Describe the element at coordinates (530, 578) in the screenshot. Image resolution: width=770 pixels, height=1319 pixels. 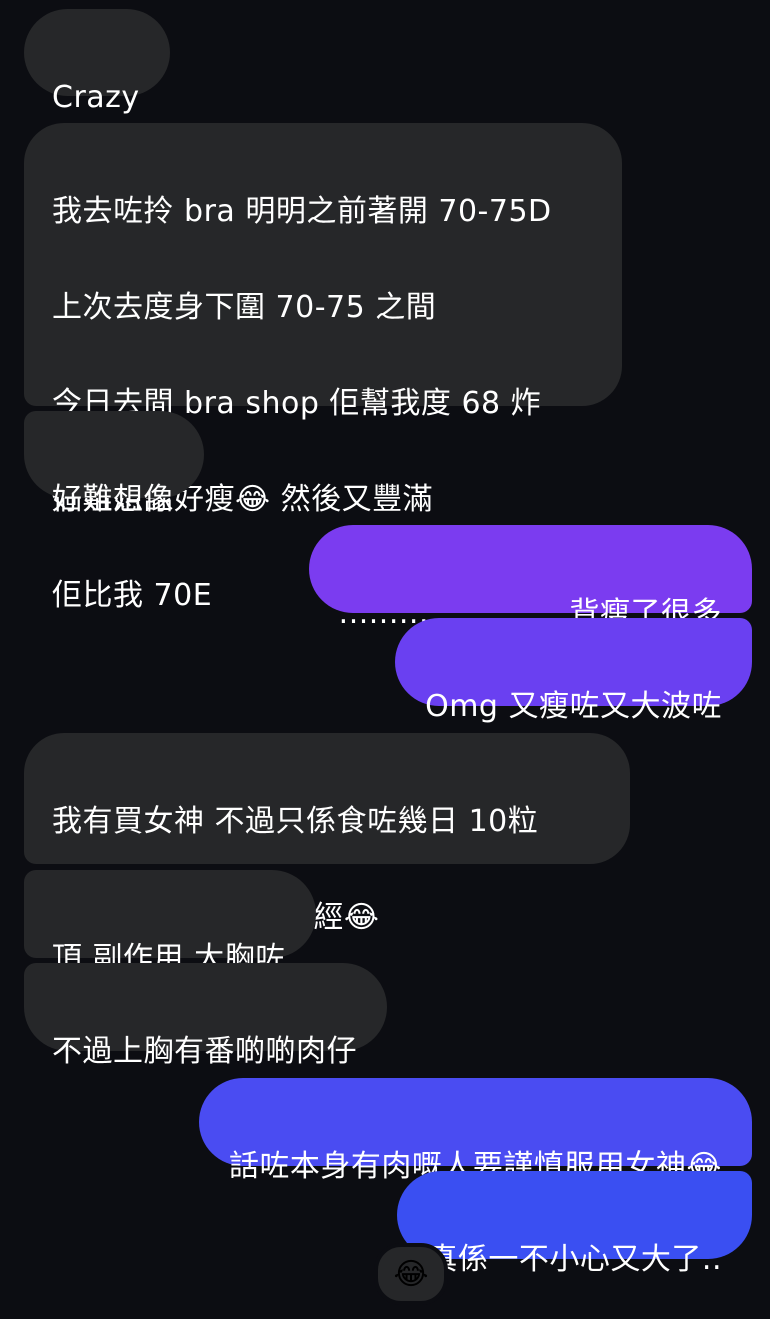
I see `outgoing-message: .......................背瘦了很多` at that location.